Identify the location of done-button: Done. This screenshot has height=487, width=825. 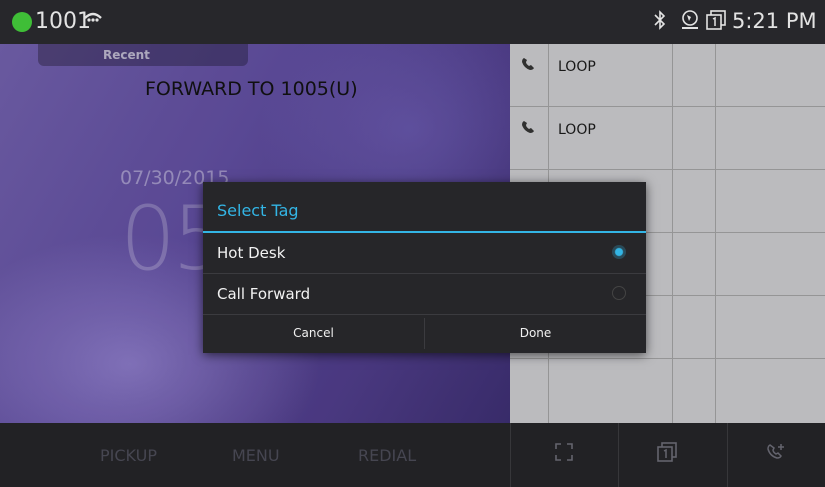
(535, 333).